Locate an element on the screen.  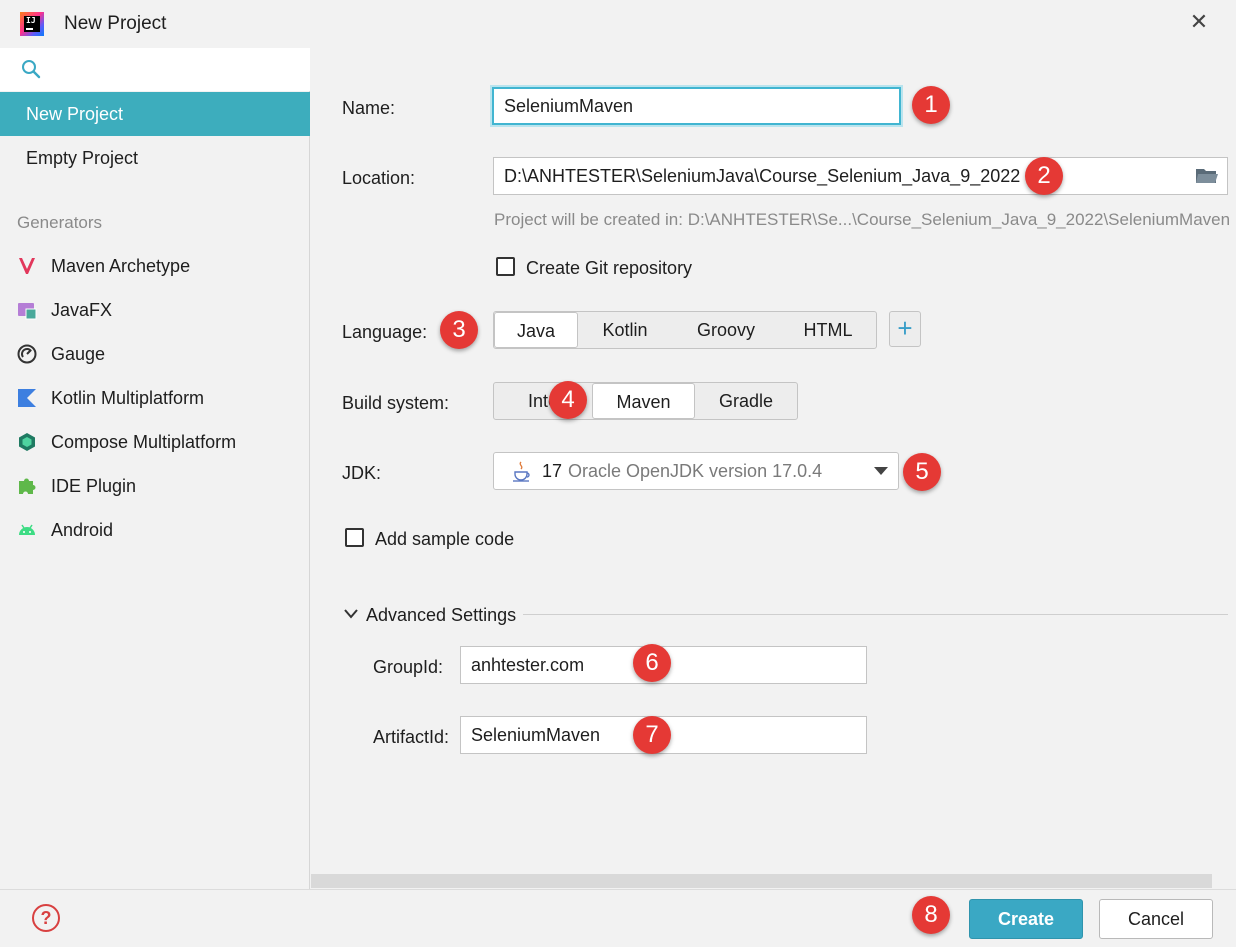
kotlin-icon is located at coordinates (27, 398).